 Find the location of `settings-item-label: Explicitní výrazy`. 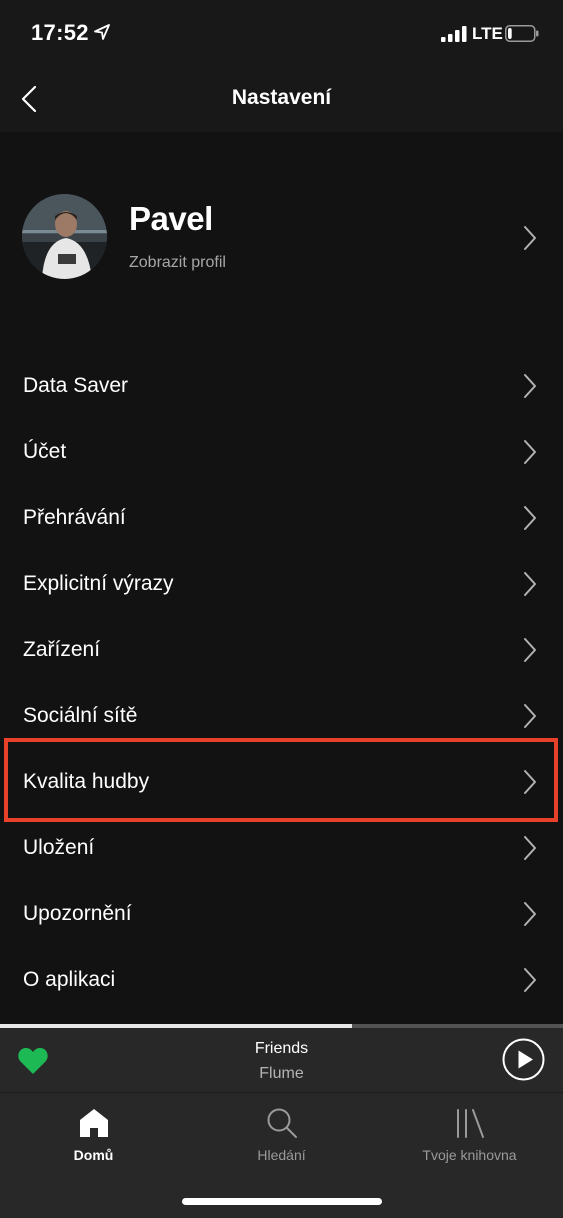

settings-item-label: Explicitní výrazy is located at coordinates (98, 583).